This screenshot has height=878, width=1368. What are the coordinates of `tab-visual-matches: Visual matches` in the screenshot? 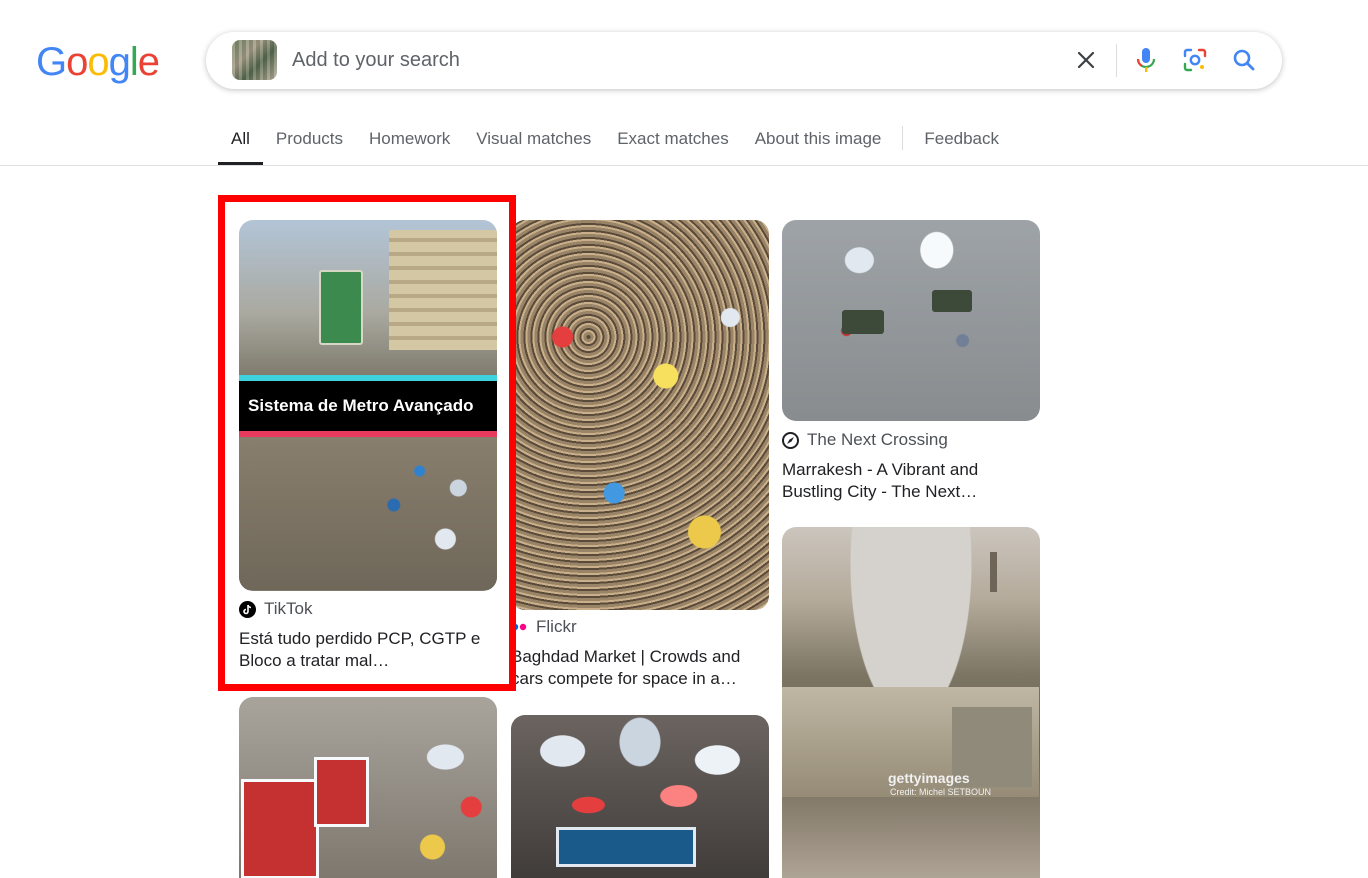 It's located at (533, 141).